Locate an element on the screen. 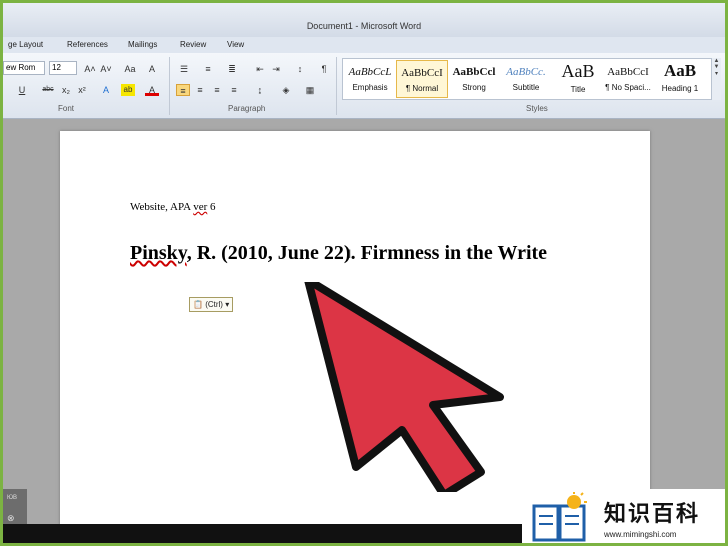 The width and height of the screenshot is (728, 546). paste-options-button: 📋 (Ctrl) ▾ is located at coordinates (211, 304).